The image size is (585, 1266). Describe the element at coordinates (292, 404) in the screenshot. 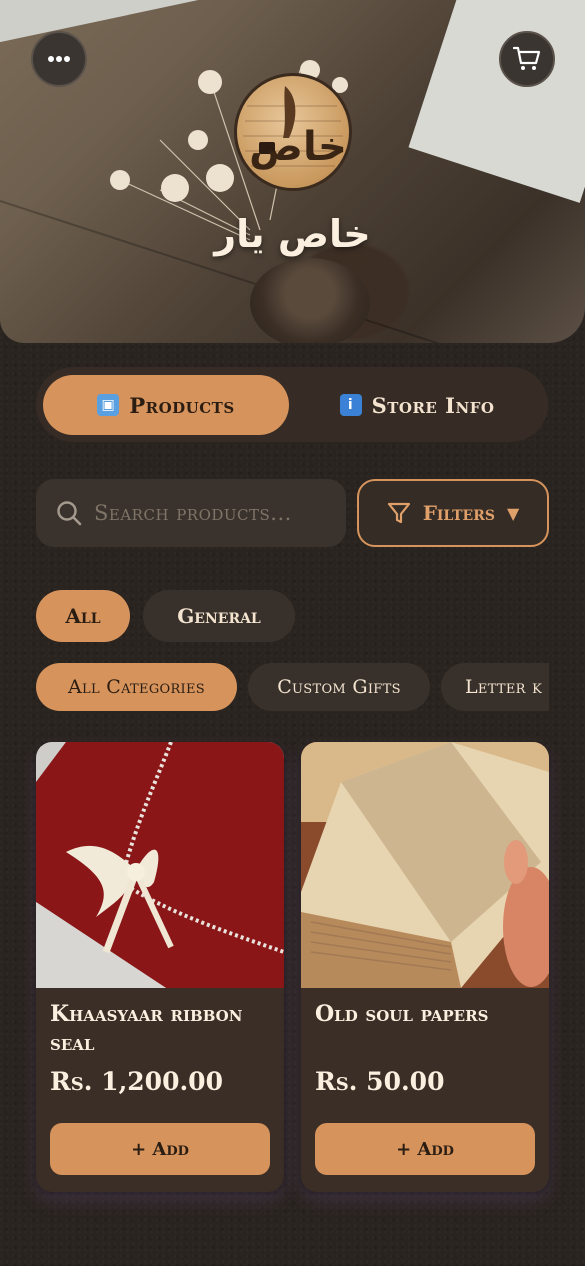

I see `tab-bar: ▣ Products i Store Info` at that location.